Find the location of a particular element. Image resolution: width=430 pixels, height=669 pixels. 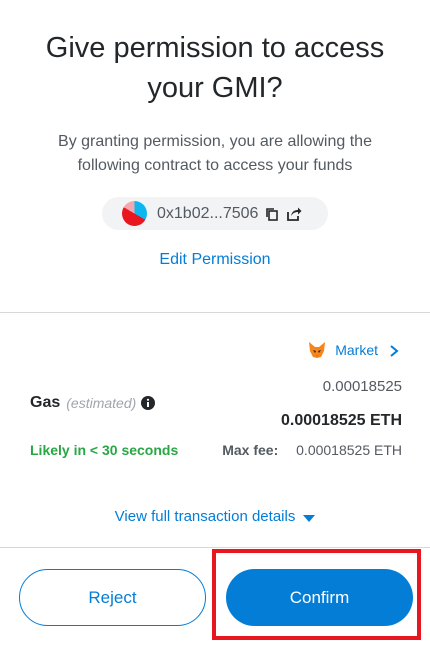

copy-icon is located at coordinates (272, 214).